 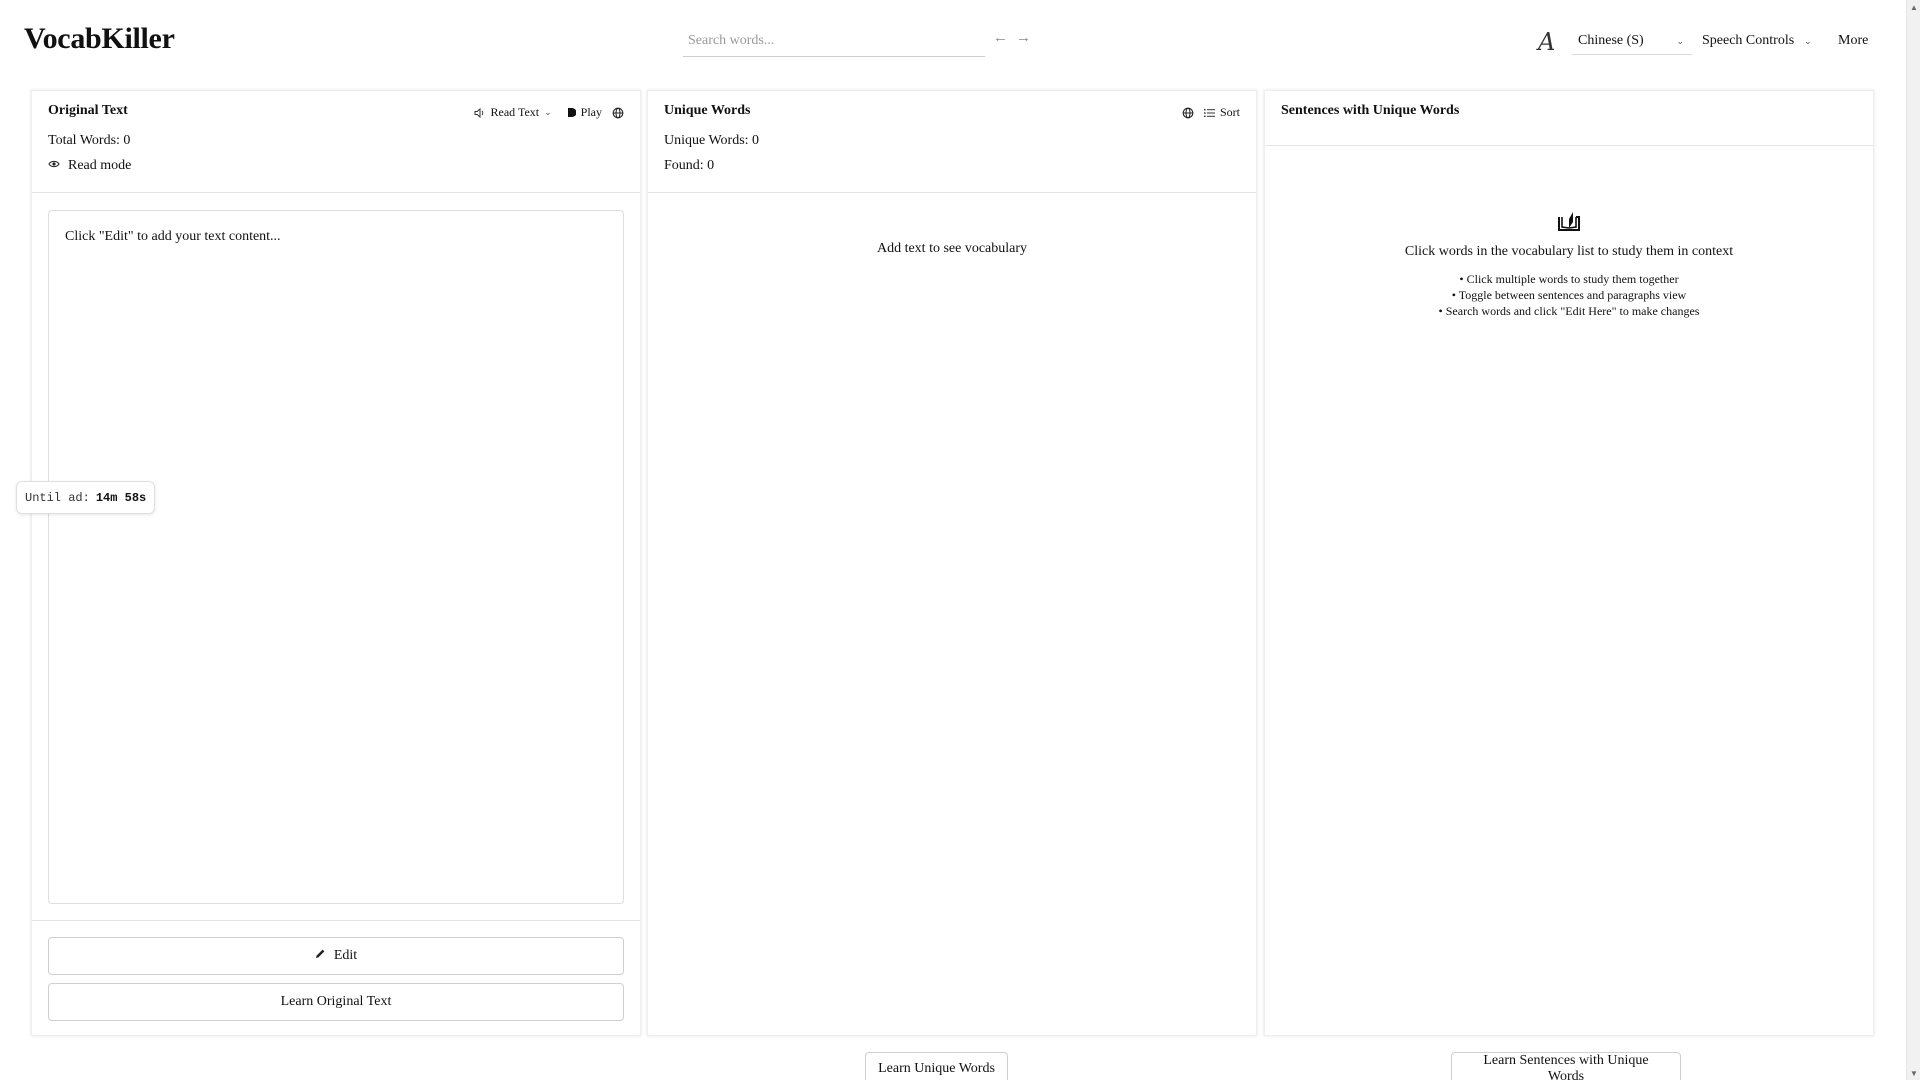 I want to click on sort-button: Sort, so click(x=1221, y=112).